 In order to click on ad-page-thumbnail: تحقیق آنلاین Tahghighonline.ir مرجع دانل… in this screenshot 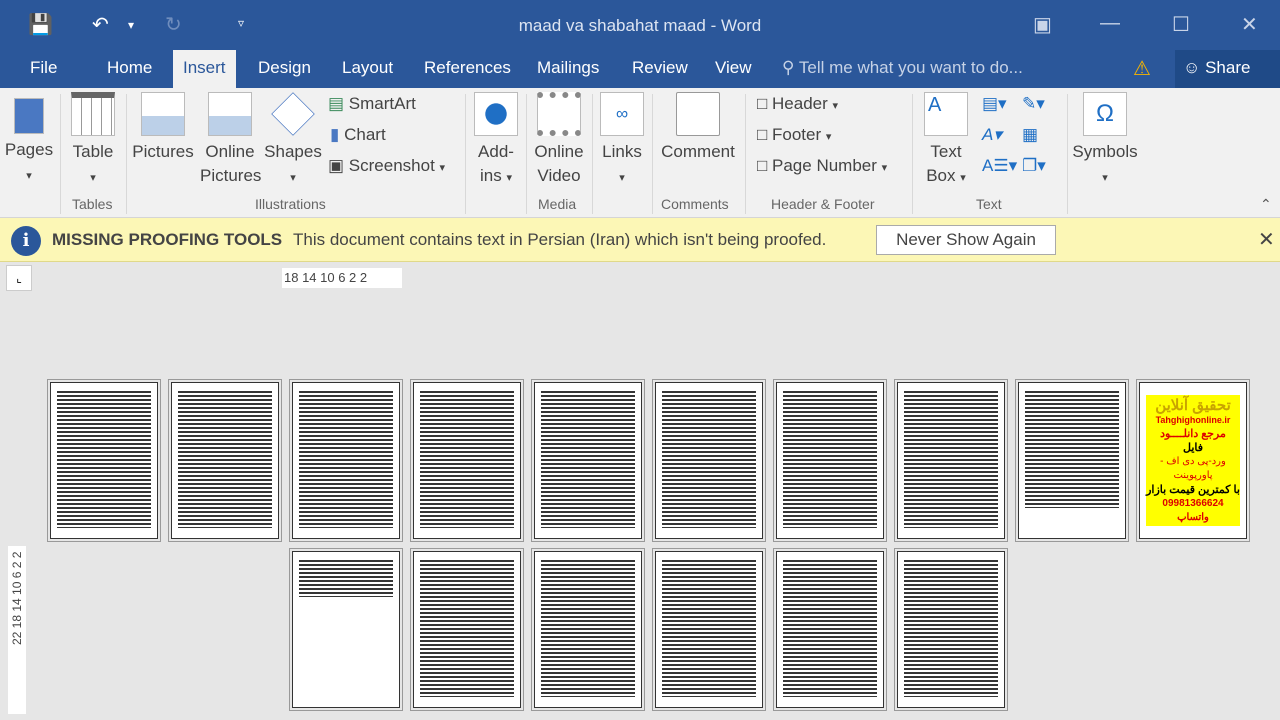, I will do `click(1193, 460)`.